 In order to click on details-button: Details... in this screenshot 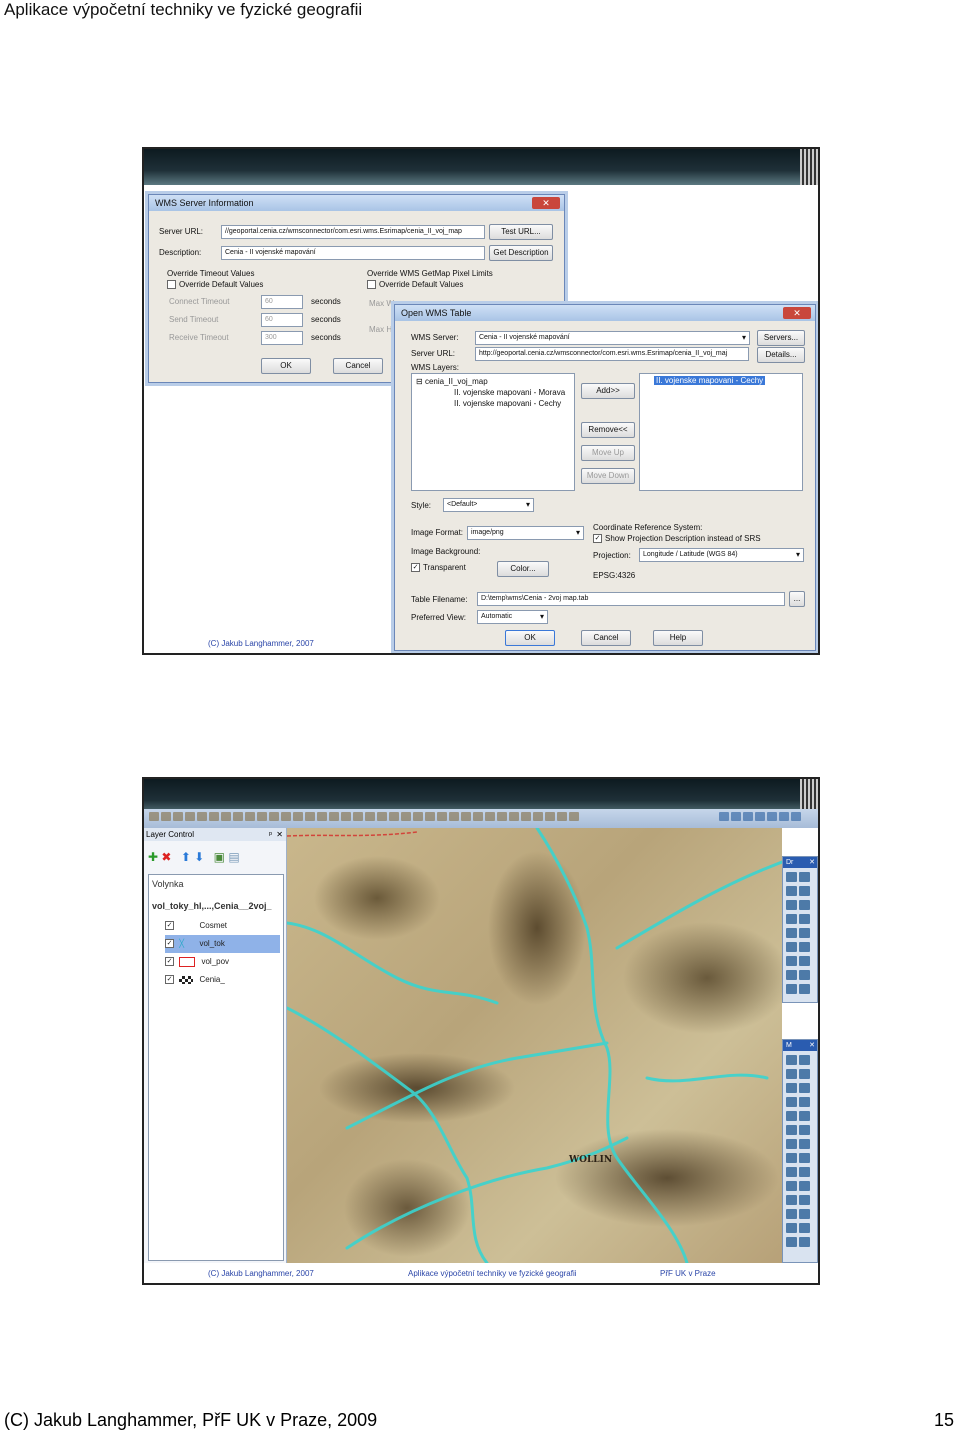, I will do `click(781, 355)`.